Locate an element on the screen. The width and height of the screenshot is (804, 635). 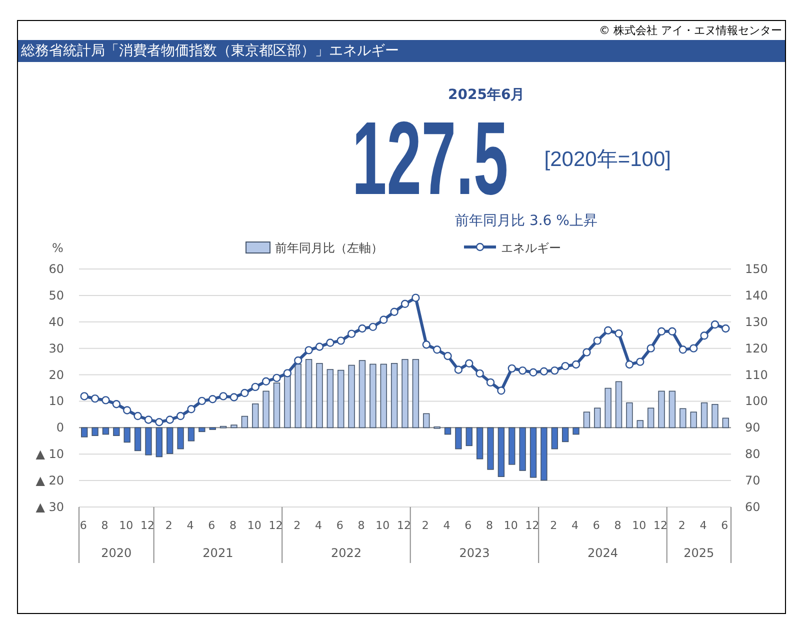
axis-label: 2025 is located at coordinates (699, 553).